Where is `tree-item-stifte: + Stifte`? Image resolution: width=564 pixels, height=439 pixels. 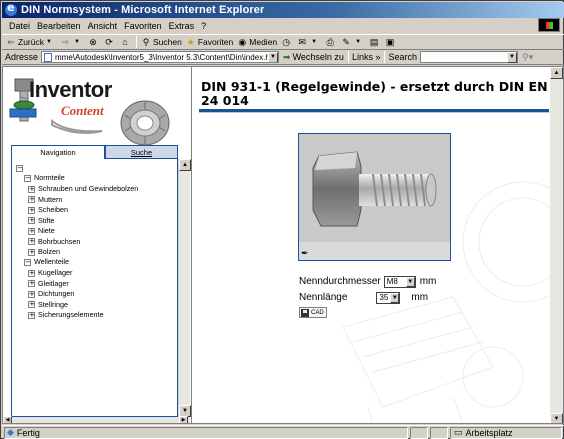
tree-item-stifte: + Stifte is located at coordinates (41, 221).